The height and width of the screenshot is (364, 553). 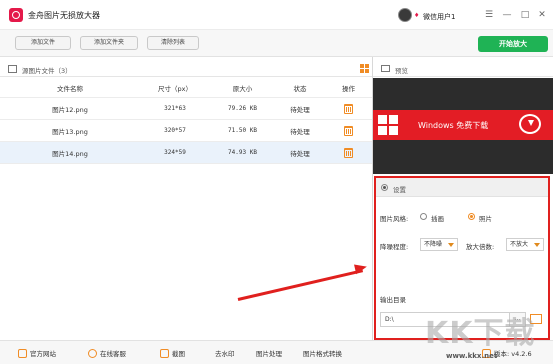 I want to click on support-link: 在线客服, so click(x=107, y=353).